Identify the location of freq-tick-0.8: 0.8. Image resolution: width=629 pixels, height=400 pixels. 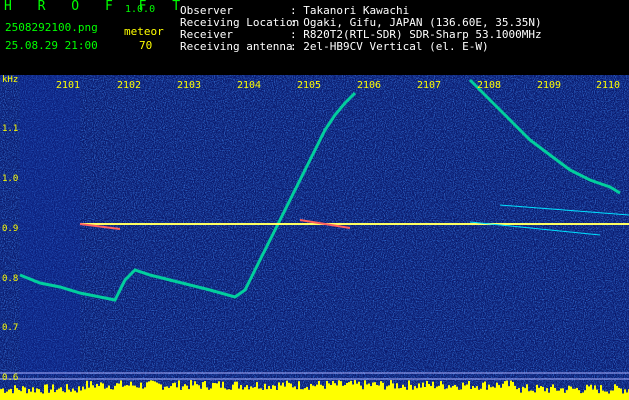
(10, 279).